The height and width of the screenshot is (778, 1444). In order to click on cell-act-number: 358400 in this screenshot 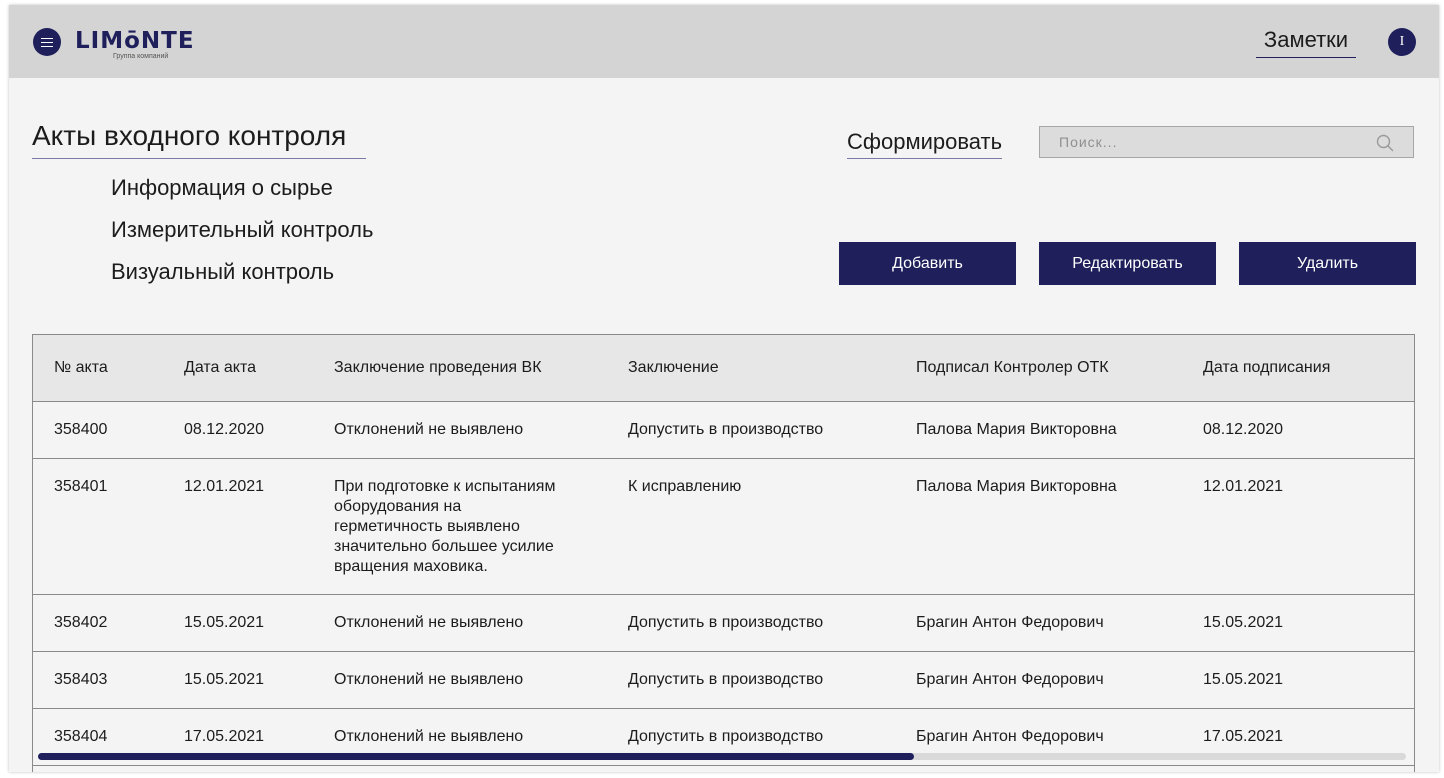, I will do `click(81, 429)`.